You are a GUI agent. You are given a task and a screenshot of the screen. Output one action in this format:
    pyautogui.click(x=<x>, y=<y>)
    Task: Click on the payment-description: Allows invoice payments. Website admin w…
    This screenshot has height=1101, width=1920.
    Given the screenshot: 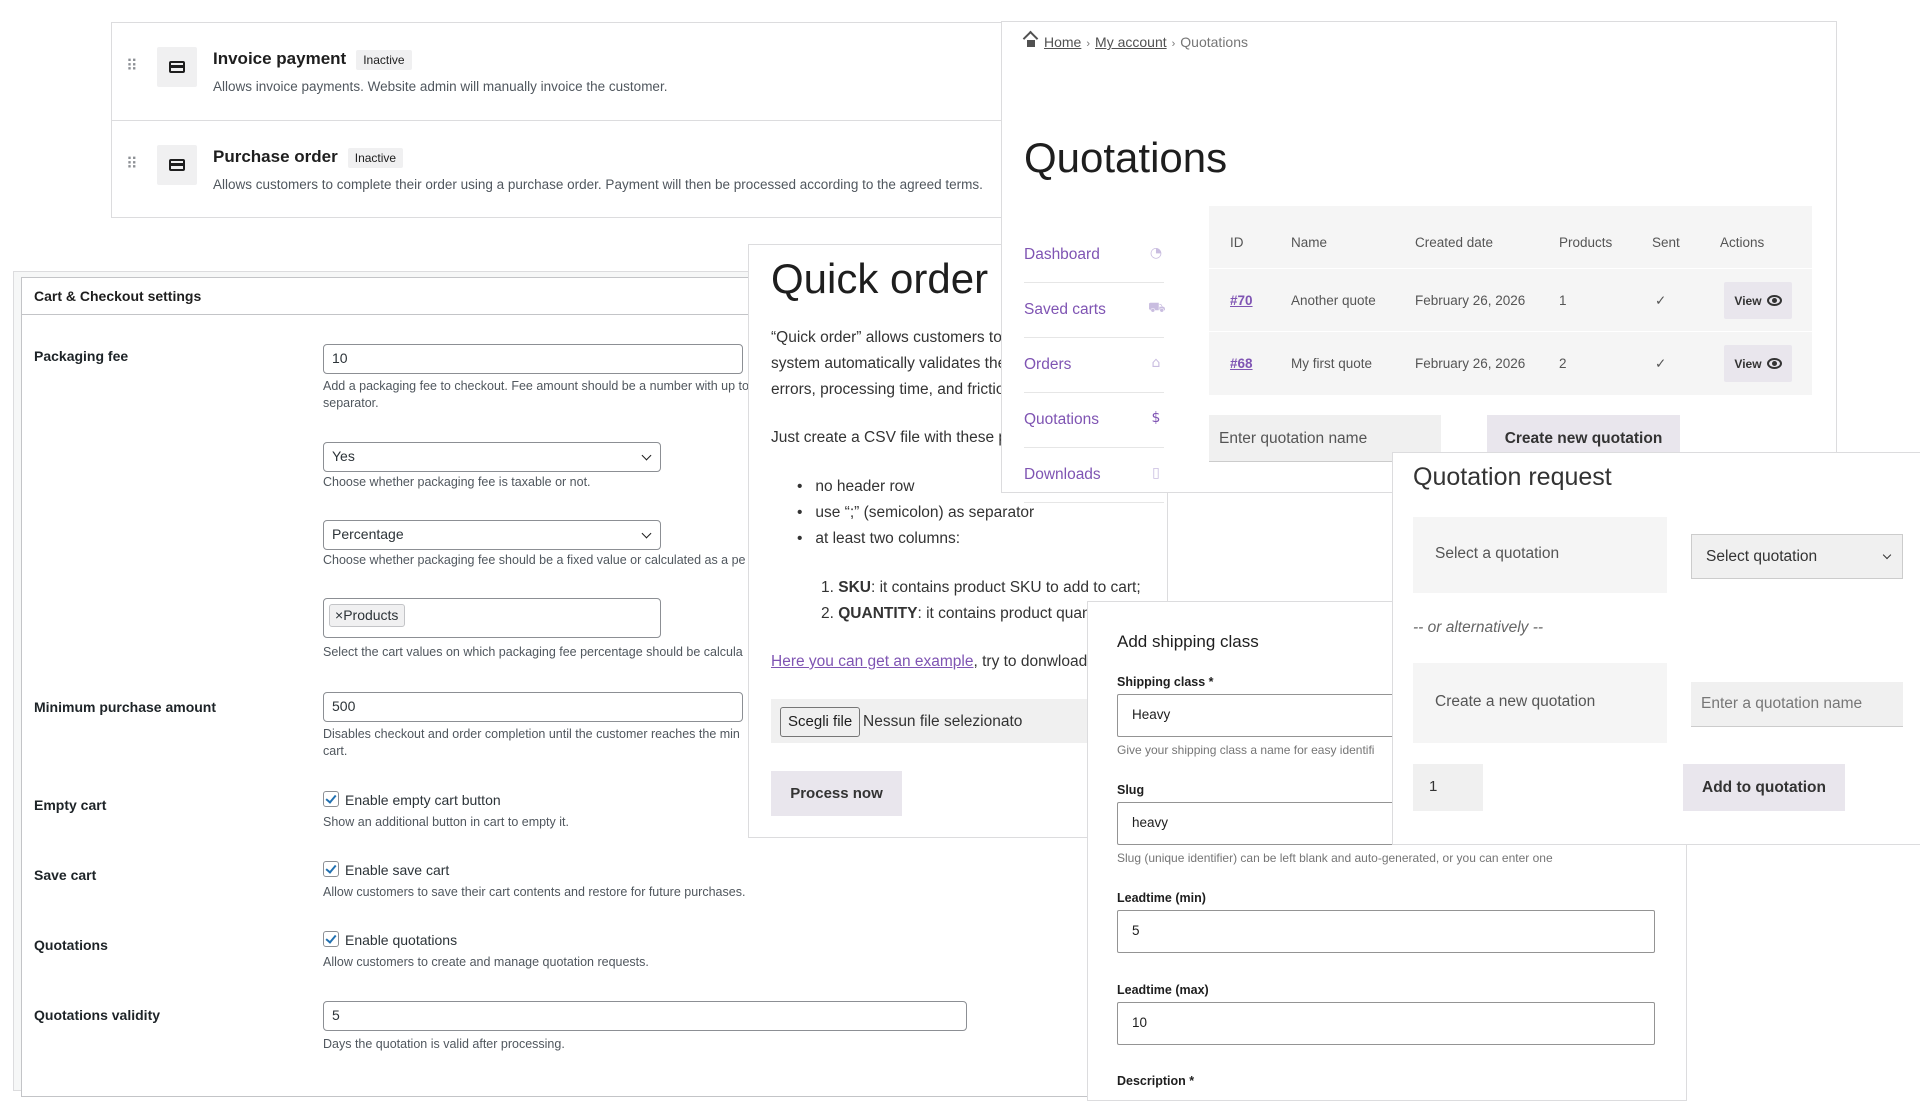 What is the action you would take?
    pyautogui.click(x=440, y=86)
    